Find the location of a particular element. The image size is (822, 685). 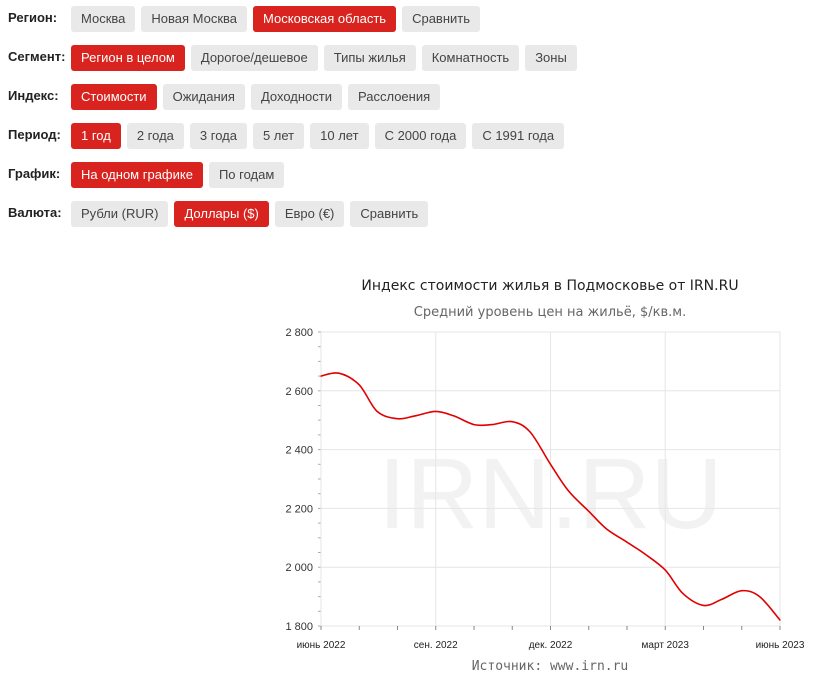

index-option-button: Доходности is located at coordinates (296, 97).